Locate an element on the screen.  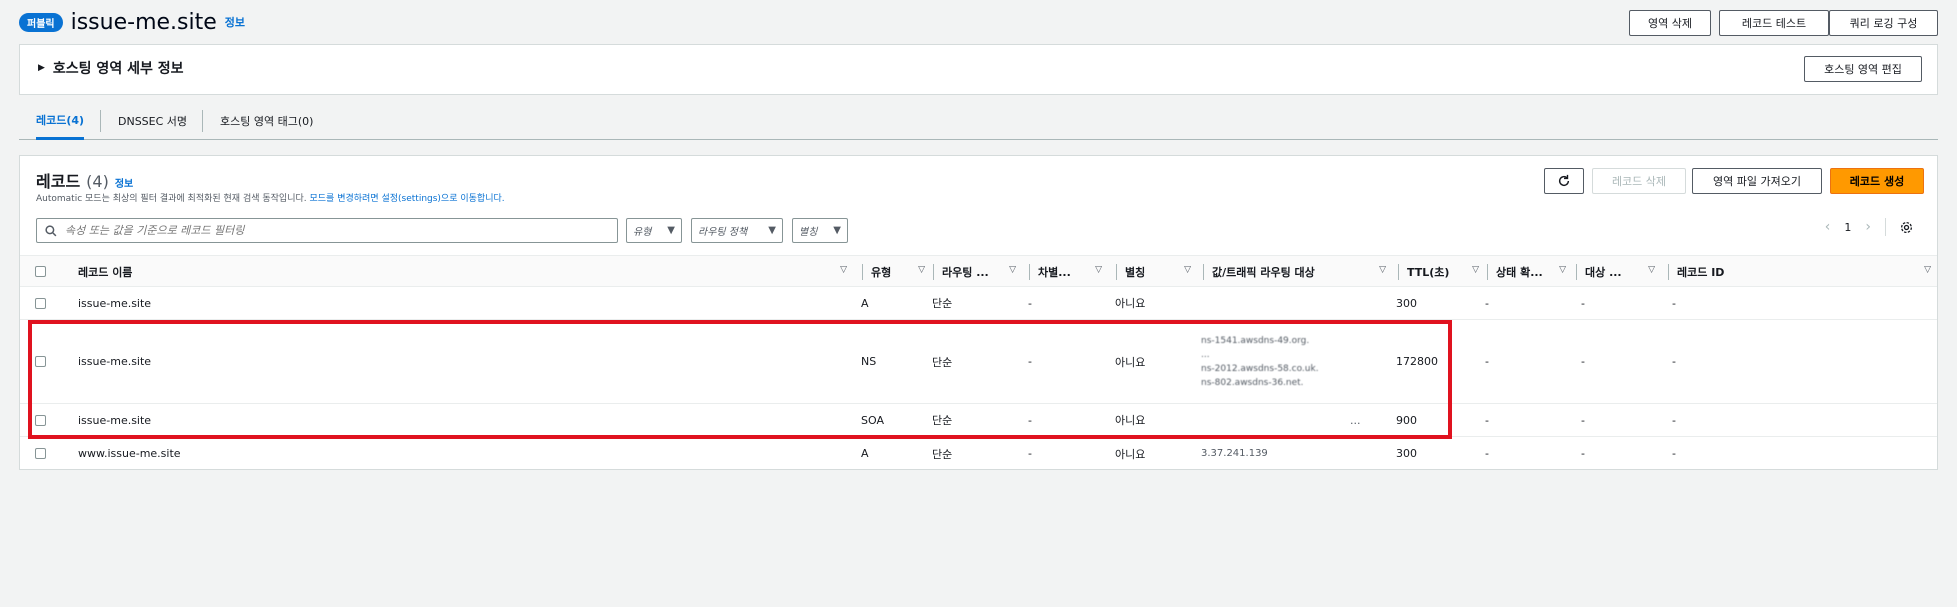
create-record-button: 레코드 생성 is located at coordinates (1877, 181).